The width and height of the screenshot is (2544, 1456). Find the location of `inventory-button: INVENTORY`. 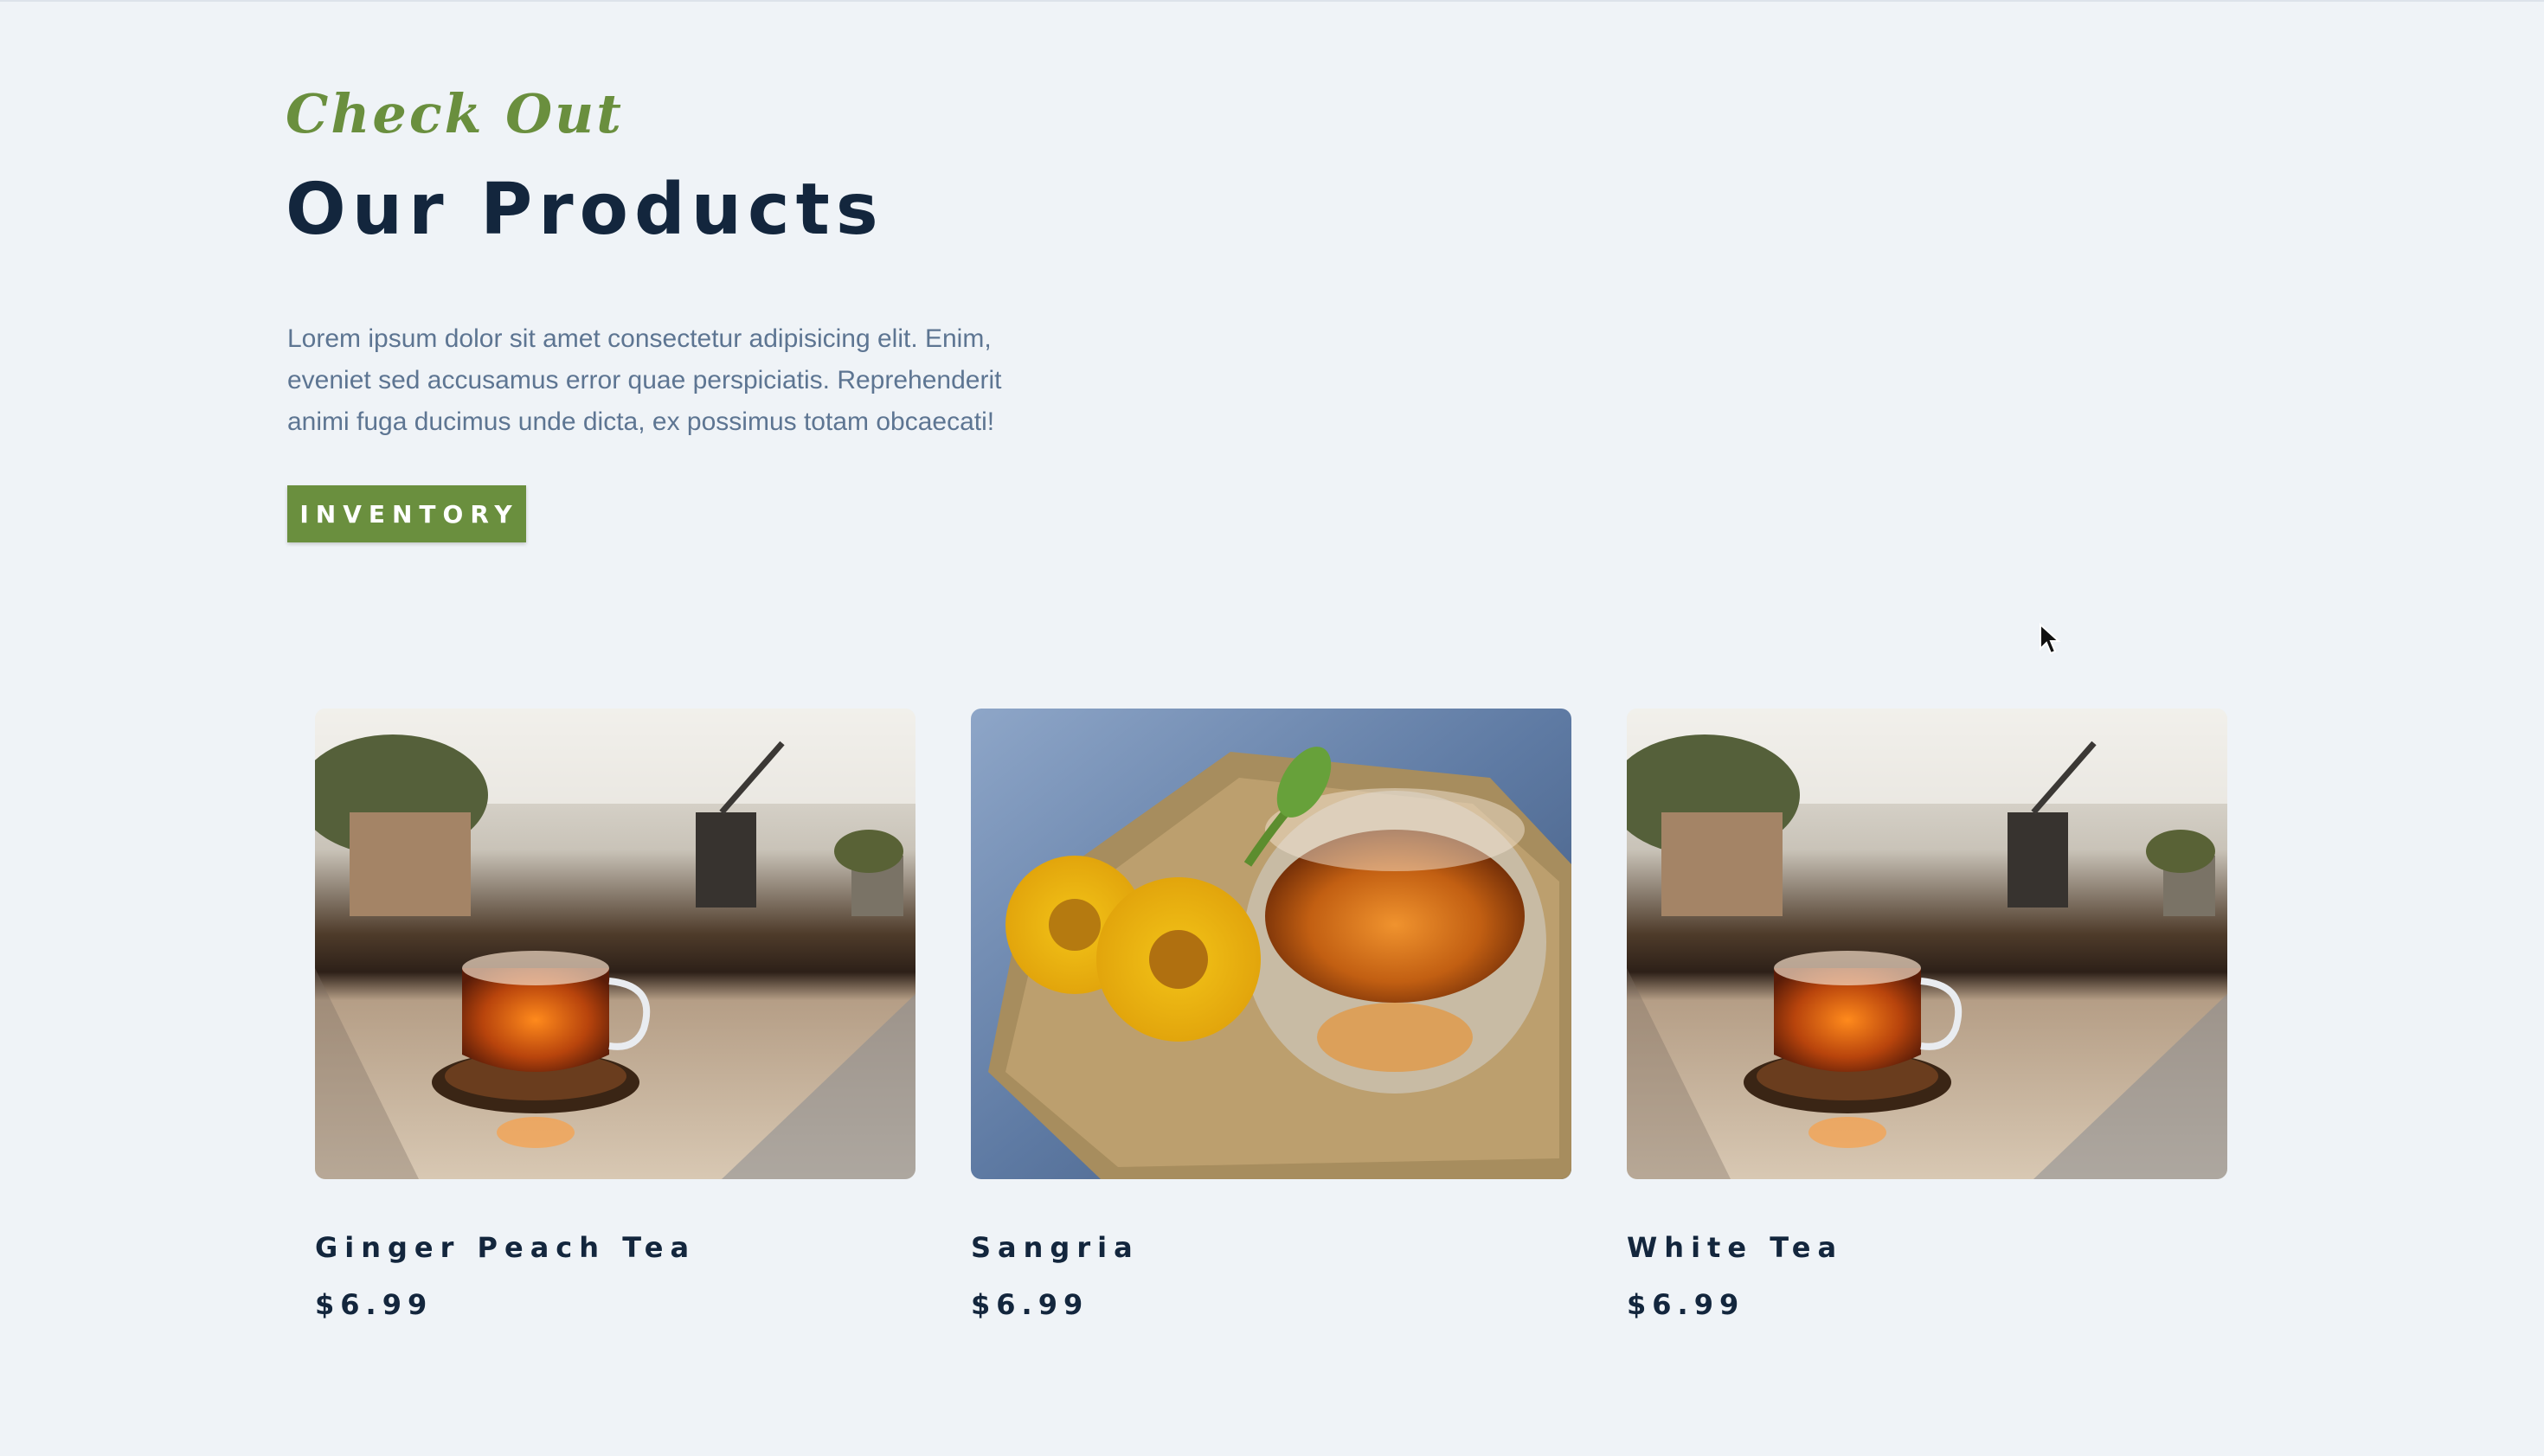

inventory-button: INVENTORY is located at coordinates (406, 513).